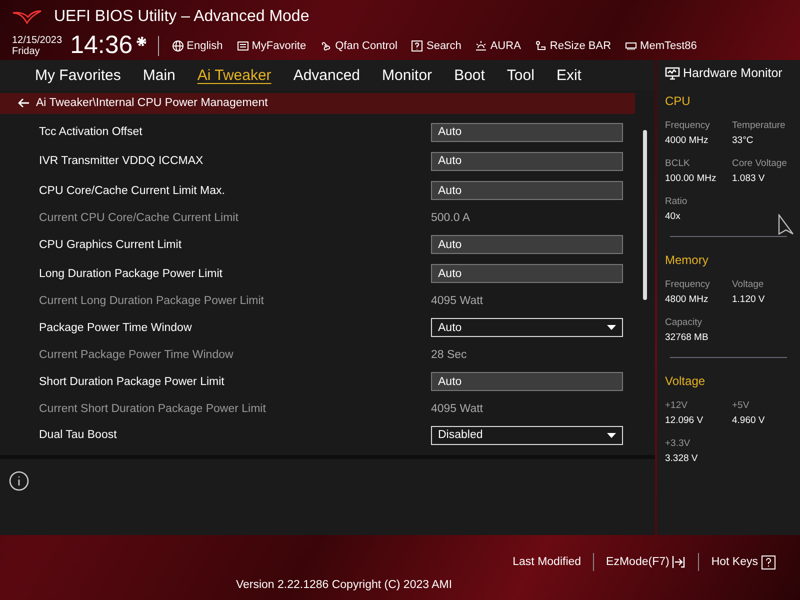 Image resolution: width=800 pixels, height=600 pixels. Describe the element at coordinates (234, 75) in the screenshot. I see `menu-tab: Ai Tweaker` at that location.